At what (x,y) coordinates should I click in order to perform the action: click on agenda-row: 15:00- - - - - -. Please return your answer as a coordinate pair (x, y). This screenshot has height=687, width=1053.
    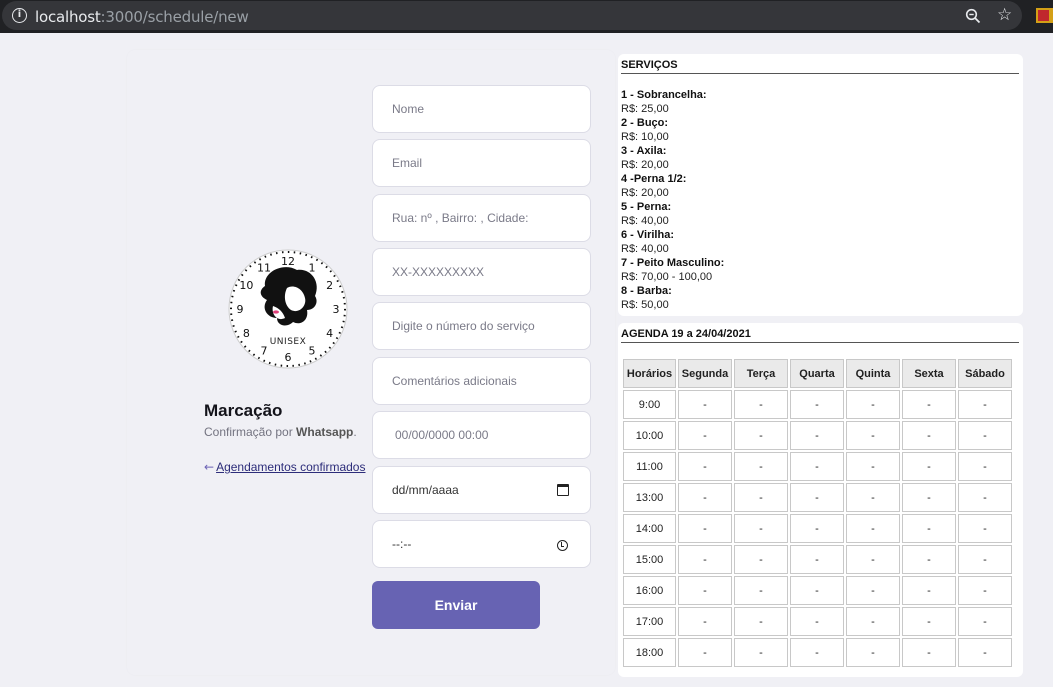
    Looking at the image, I should click on (817, 559).